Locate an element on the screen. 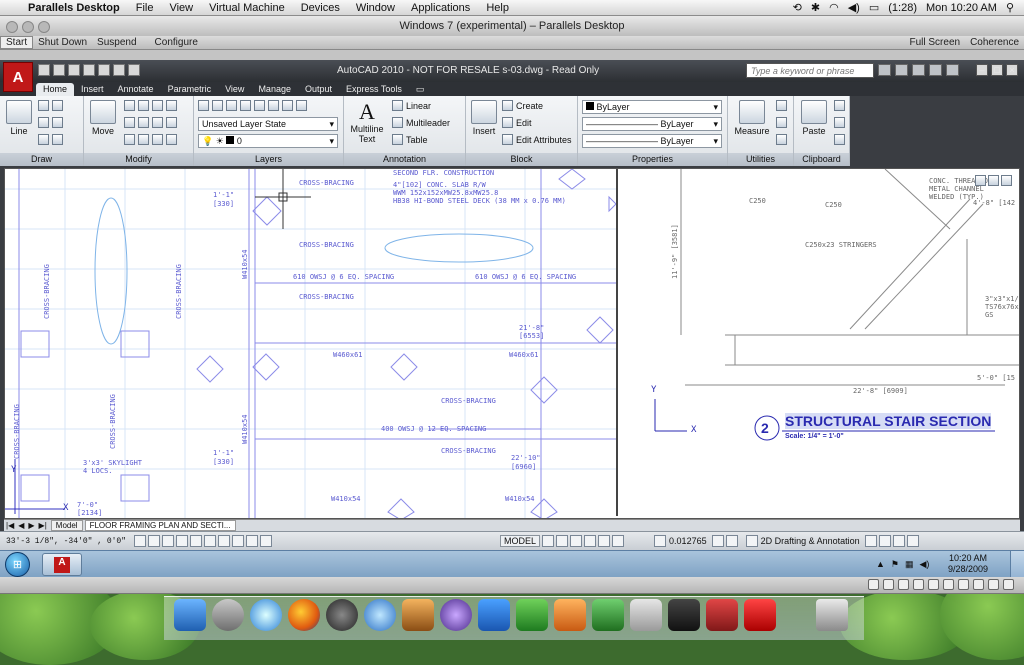  workspace-icon is located at coordinates (751, 541).